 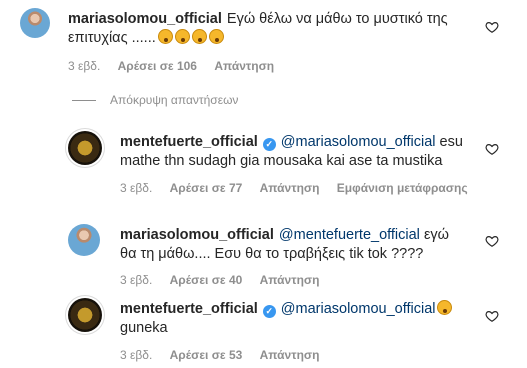 I want to click on divider-line, so click(x=84, y=101).